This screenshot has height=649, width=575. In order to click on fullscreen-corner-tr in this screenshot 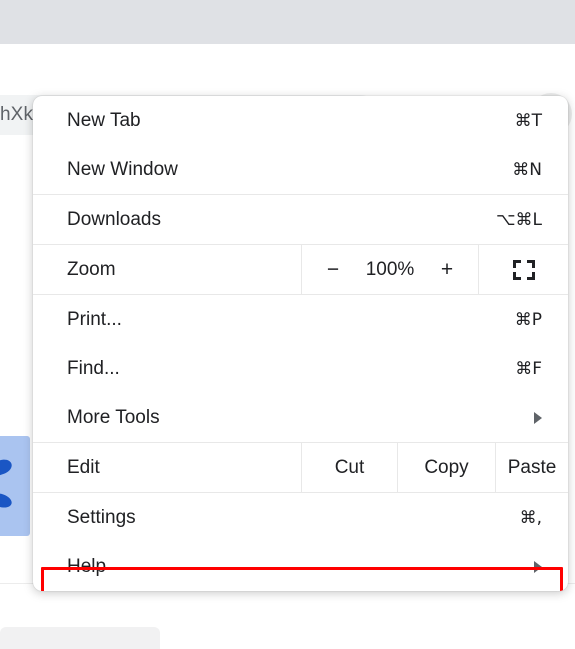, I will do `click(530, 263)`.